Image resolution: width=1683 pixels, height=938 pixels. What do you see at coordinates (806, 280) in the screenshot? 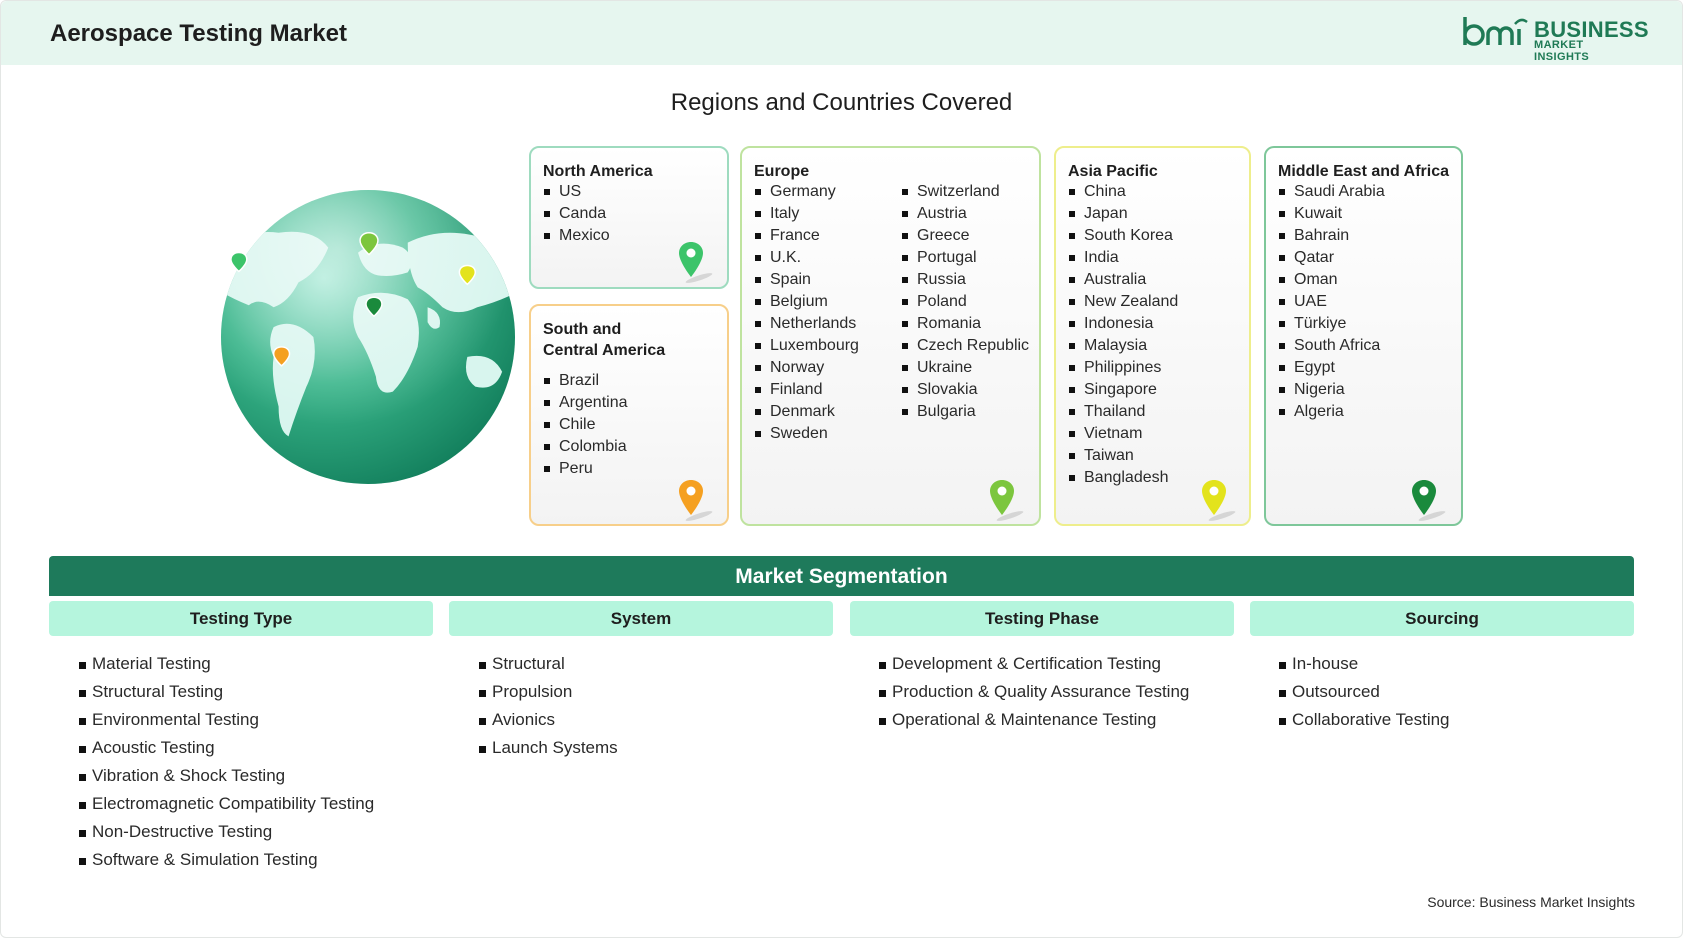
I see `list-item: Spain` at bounding box center [806, 280].